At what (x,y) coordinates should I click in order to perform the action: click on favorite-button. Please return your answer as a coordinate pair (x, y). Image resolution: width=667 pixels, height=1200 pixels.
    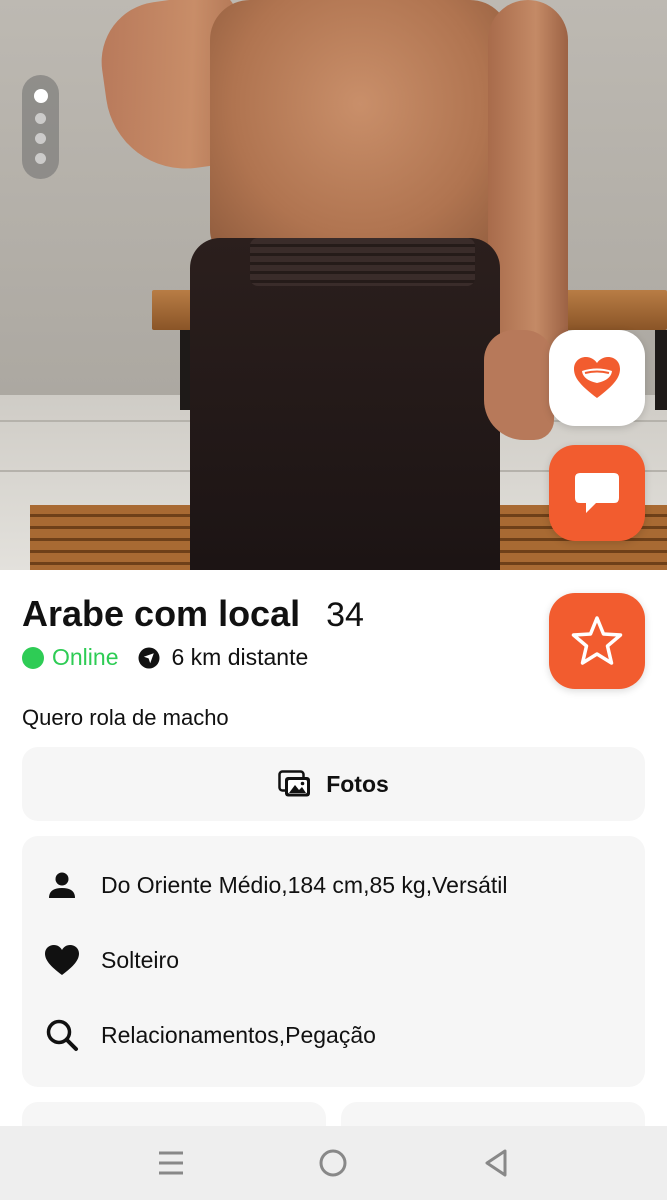
    Looking at the image, I should click on (597, 641).